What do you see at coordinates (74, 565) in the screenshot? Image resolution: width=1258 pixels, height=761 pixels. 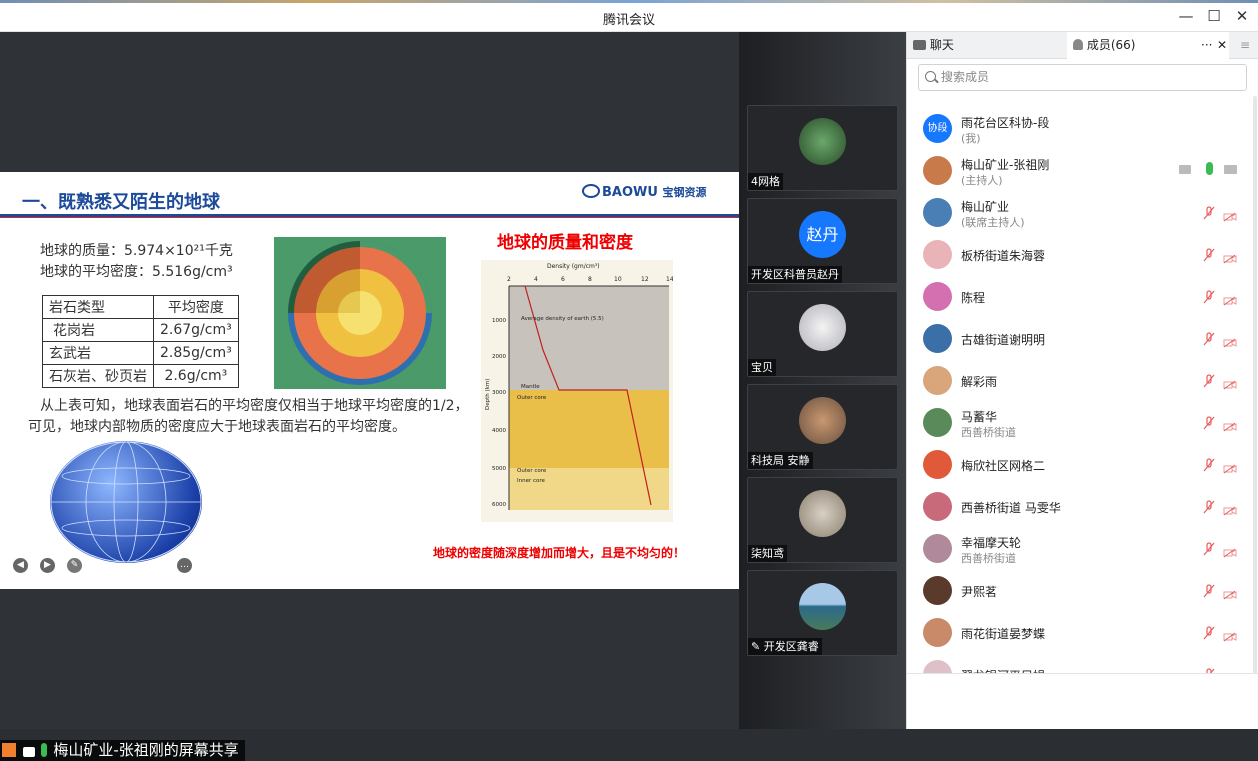 I see `pen-icon: ✎` at bounding box center [74, 565].